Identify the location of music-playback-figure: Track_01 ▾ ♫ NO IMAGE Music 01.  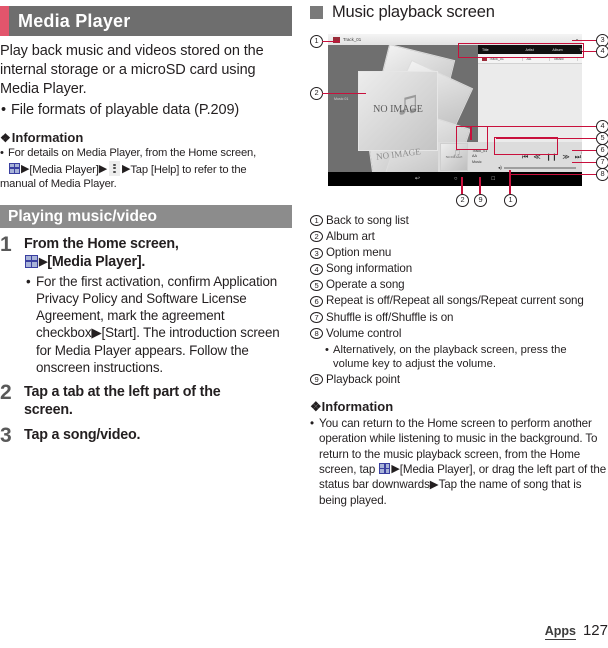
(459, 117).